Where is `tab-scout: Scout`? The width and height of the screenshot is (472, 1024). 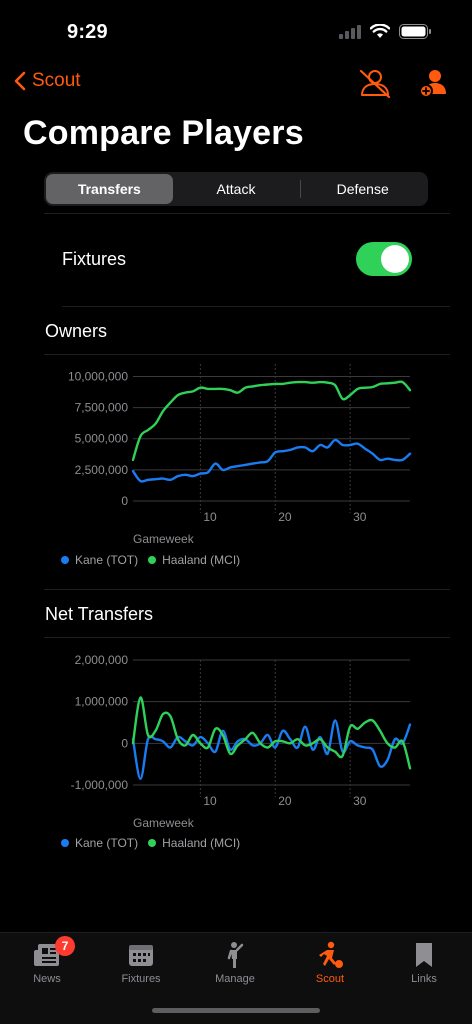 tab-scout: Scout is located at coordinates (330, 963).